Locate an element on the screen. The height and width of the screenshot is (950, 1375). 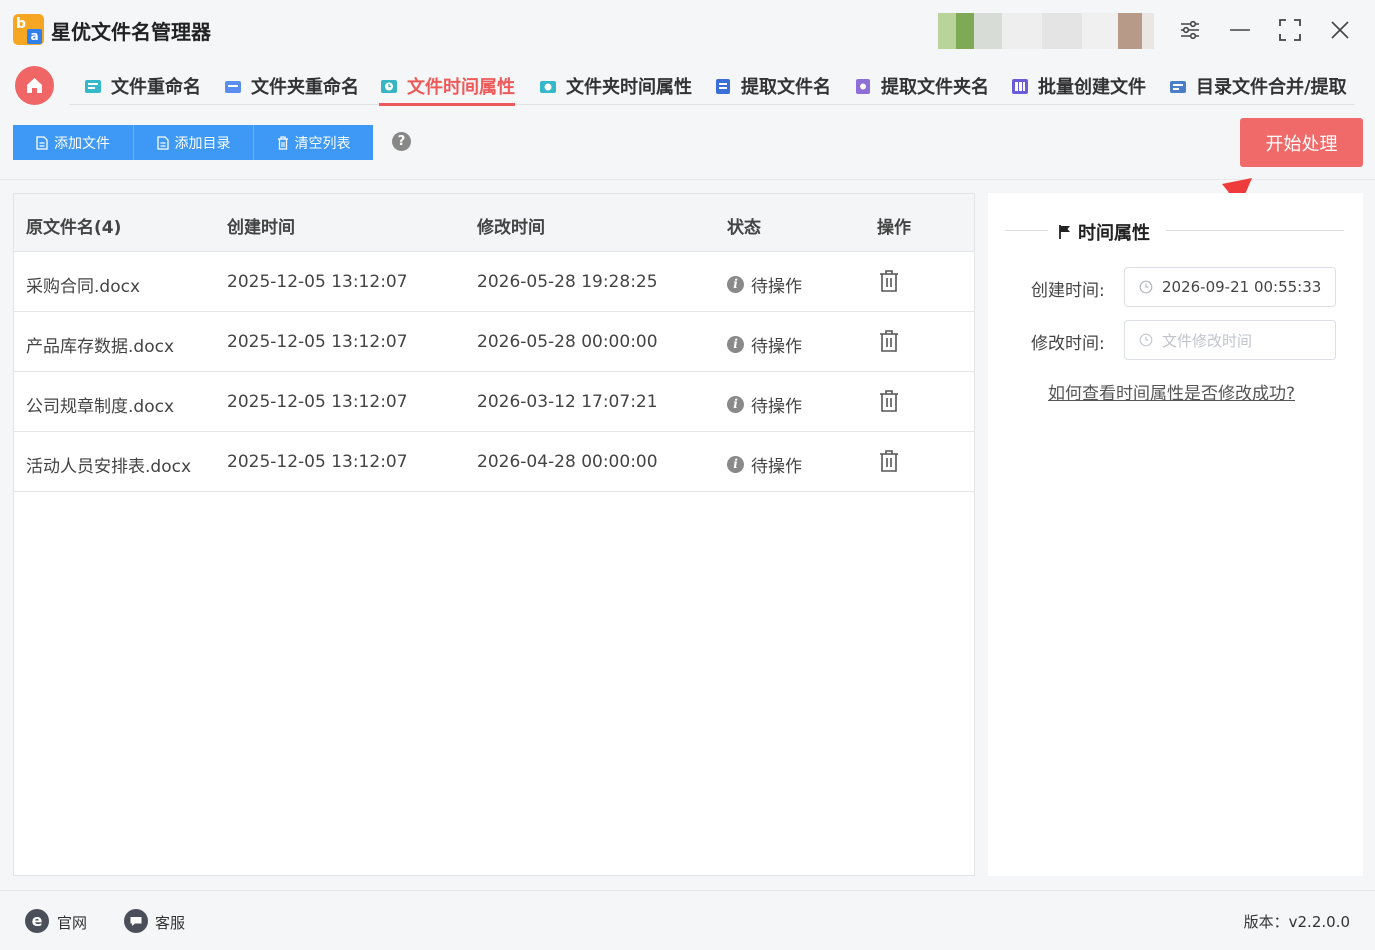
version-label: 版本：v2.2.0.0 is located at coordinates (1296, 922).